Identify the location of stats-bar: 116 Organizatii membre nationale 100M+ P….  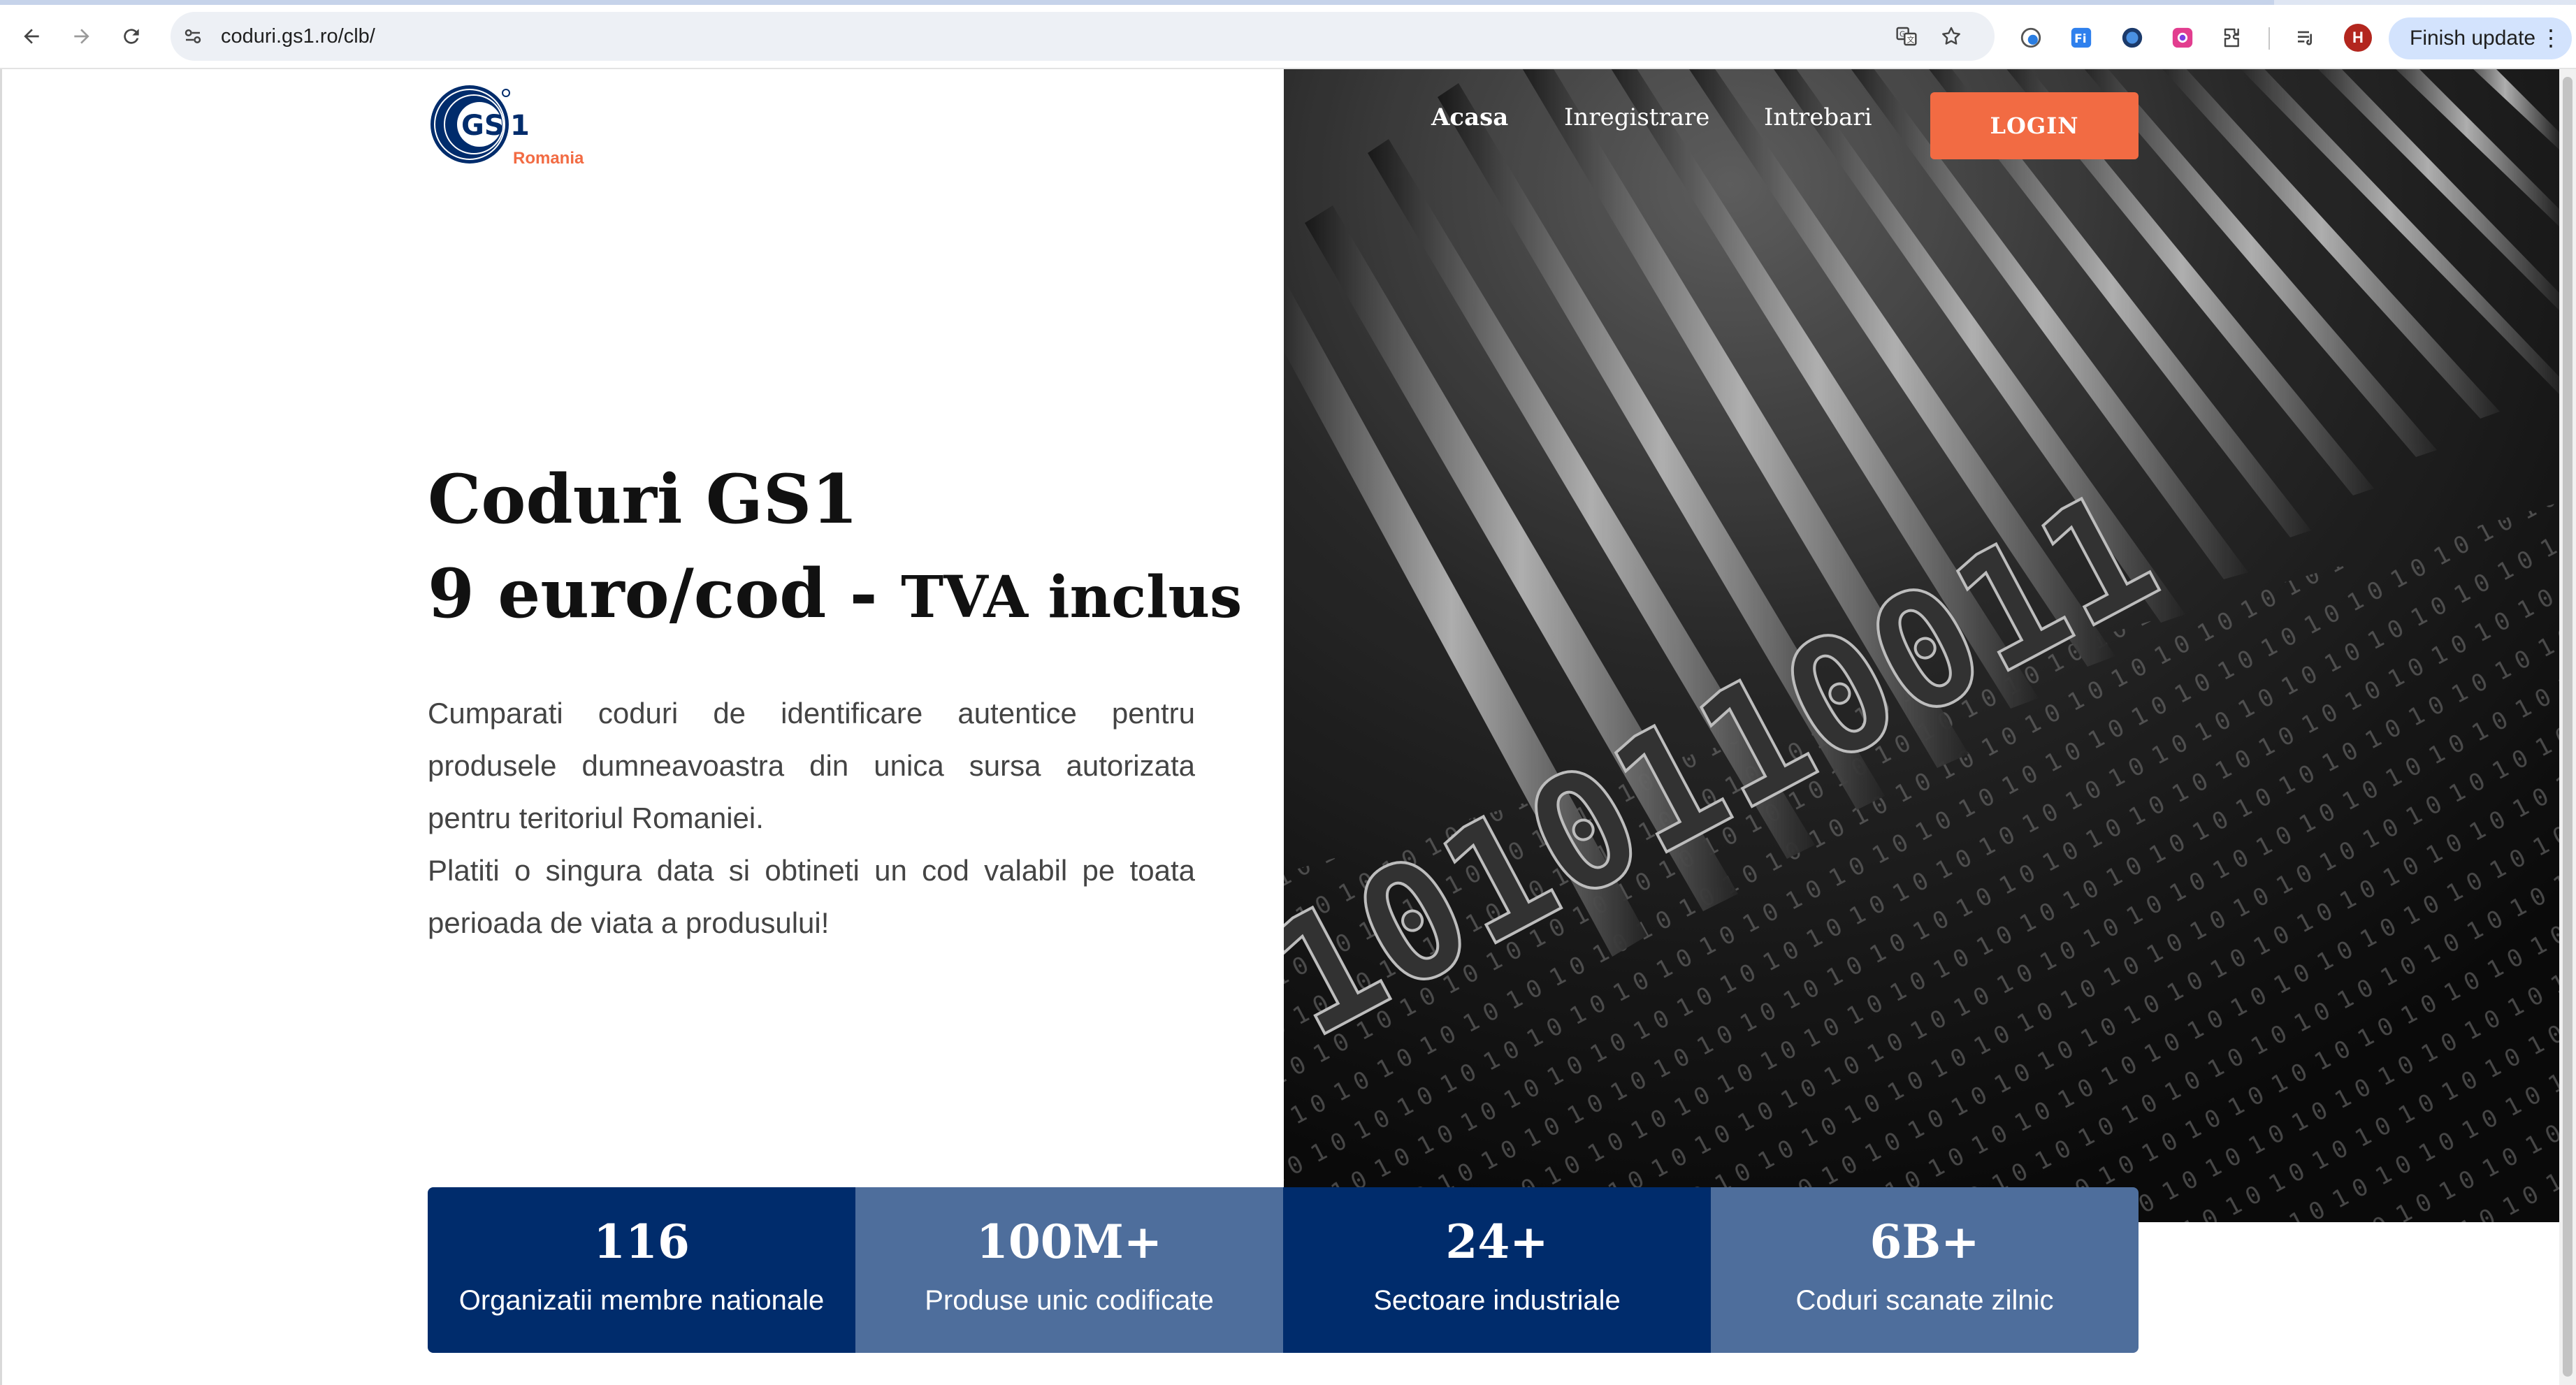
(1283, 1270).